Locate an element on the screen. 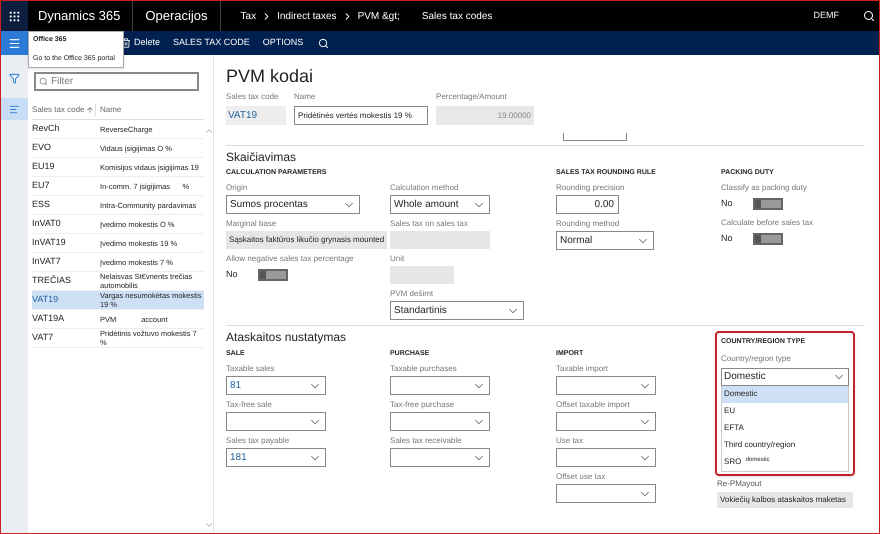 Image resolution: width=880 pixels, height=534 pixels. field-label: Sales tax code is located at coordinates (253, 97).